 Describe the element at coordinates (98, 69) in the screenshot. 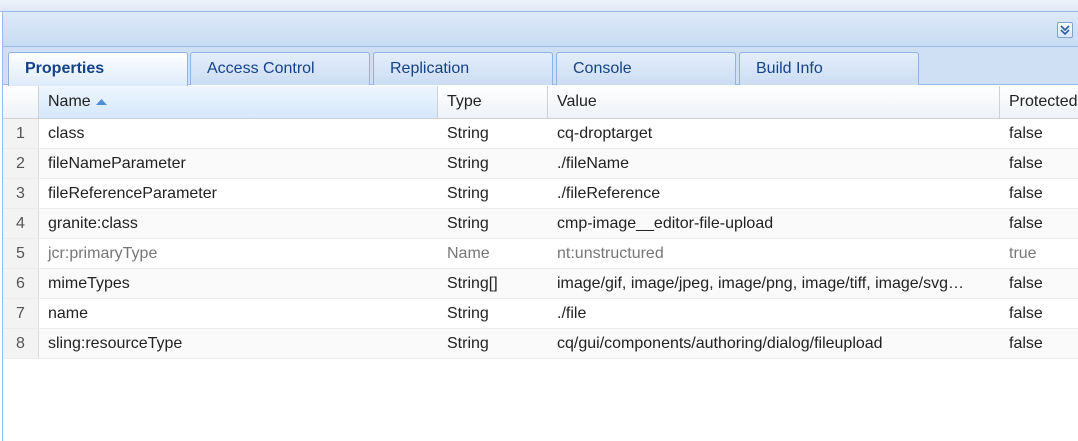

I see `tab-properties: Properties` at that location.